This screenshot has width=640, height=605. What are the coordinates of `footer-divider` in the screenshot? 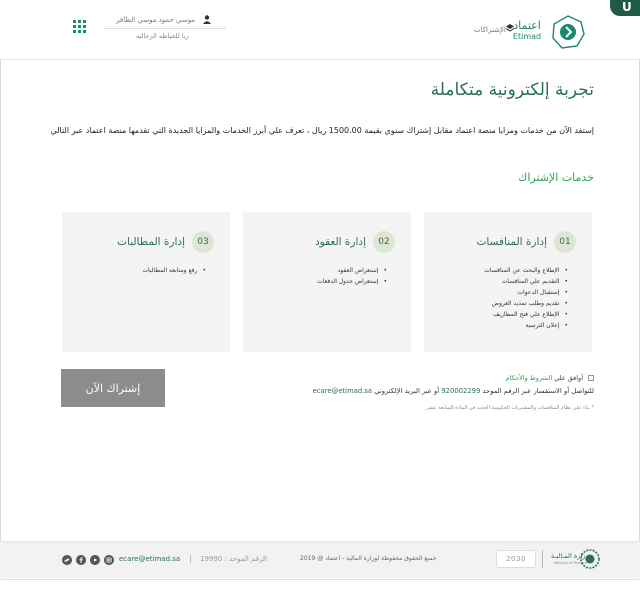 It's located at (542, 559).